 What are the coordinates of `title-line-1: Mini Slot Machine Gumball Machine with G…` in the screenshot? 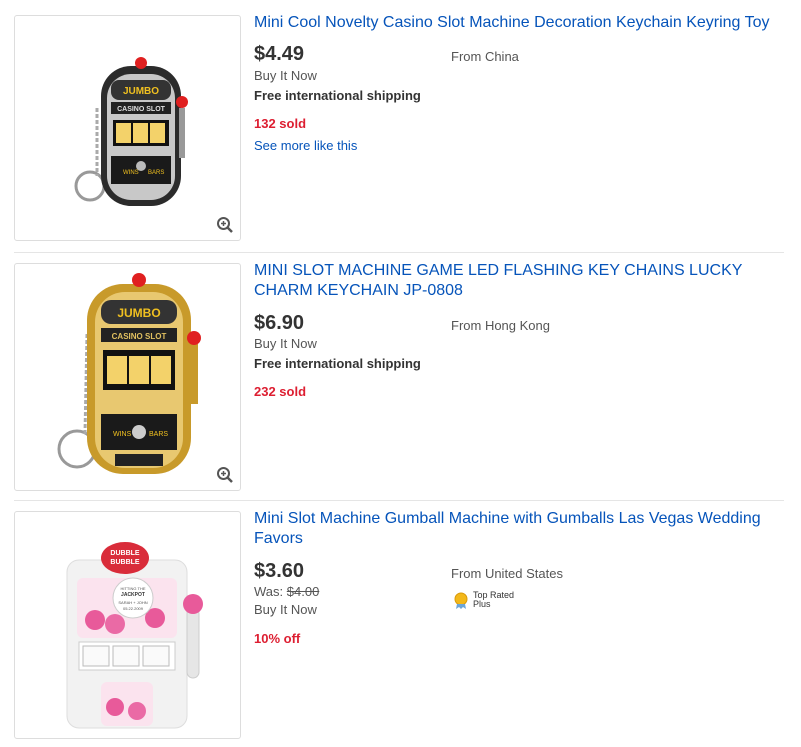 It's located at (507, 518).